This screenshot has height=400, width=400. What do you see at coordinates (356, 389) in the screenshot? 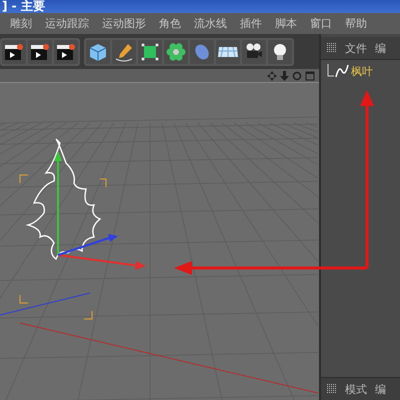
I see `manager-tab: 模式` at bounding box center [356, 389].